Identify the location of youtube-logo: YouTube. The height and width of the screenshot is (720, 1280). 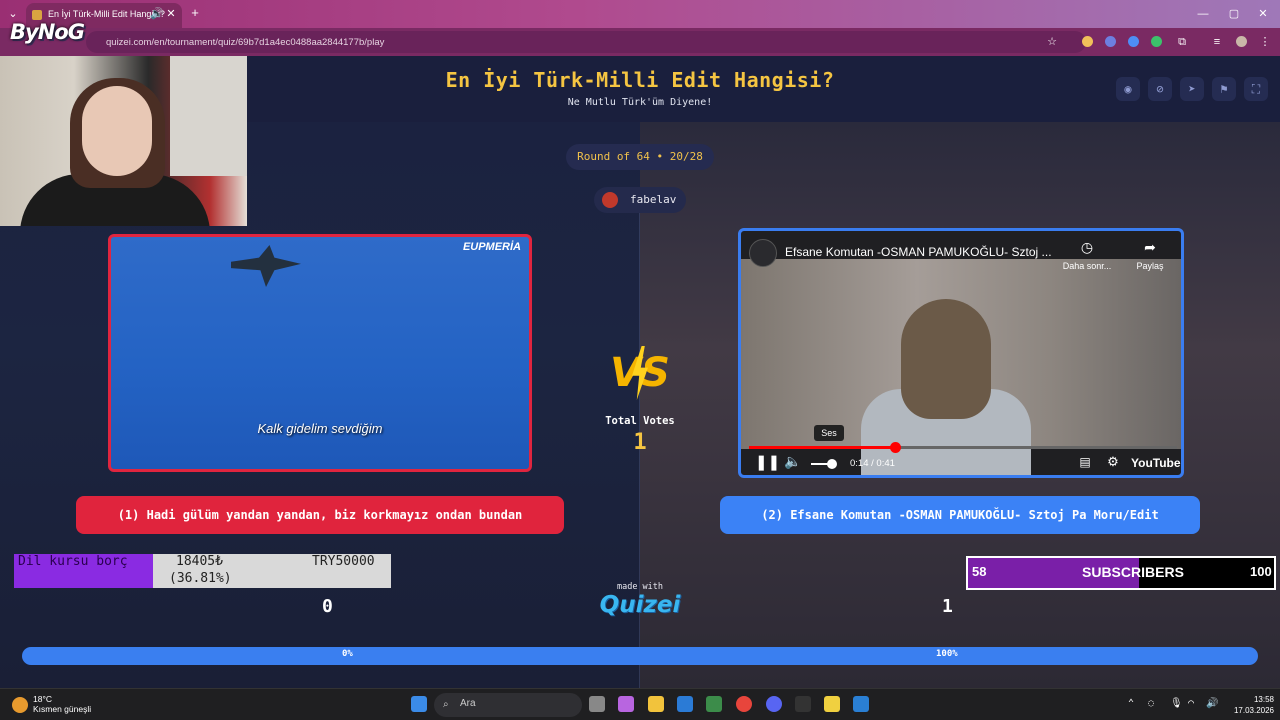
(1156, 463).